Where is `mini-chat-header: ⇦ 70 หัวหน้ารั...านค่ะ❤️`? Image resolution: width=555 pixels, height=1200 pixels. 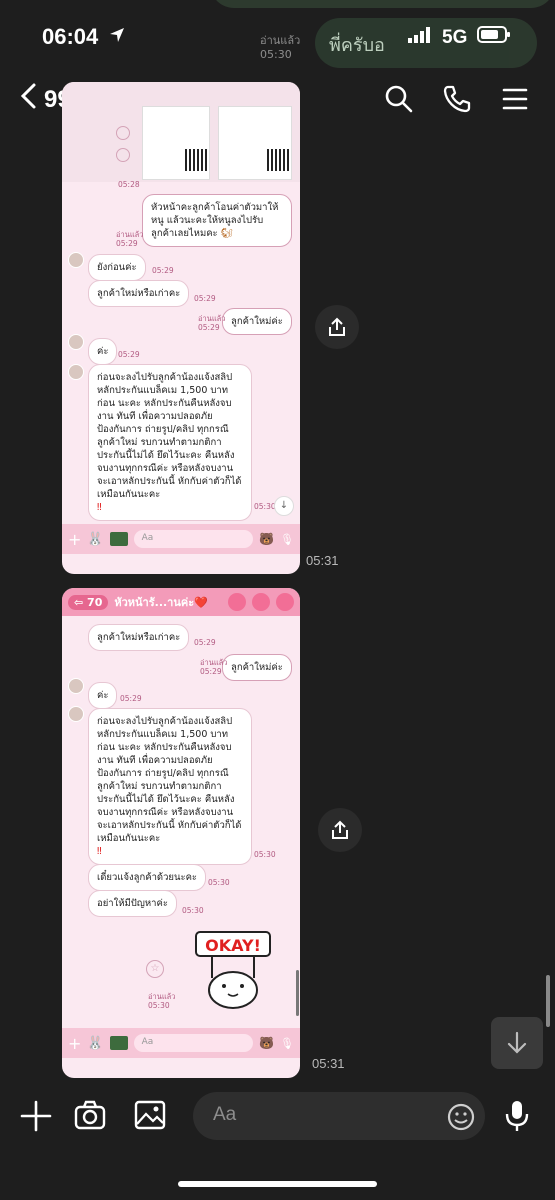
mini-chat-header: ⇦ 70 หัวหน้ารั...านค่ะ❤️ is located at coordinates (181, 602).